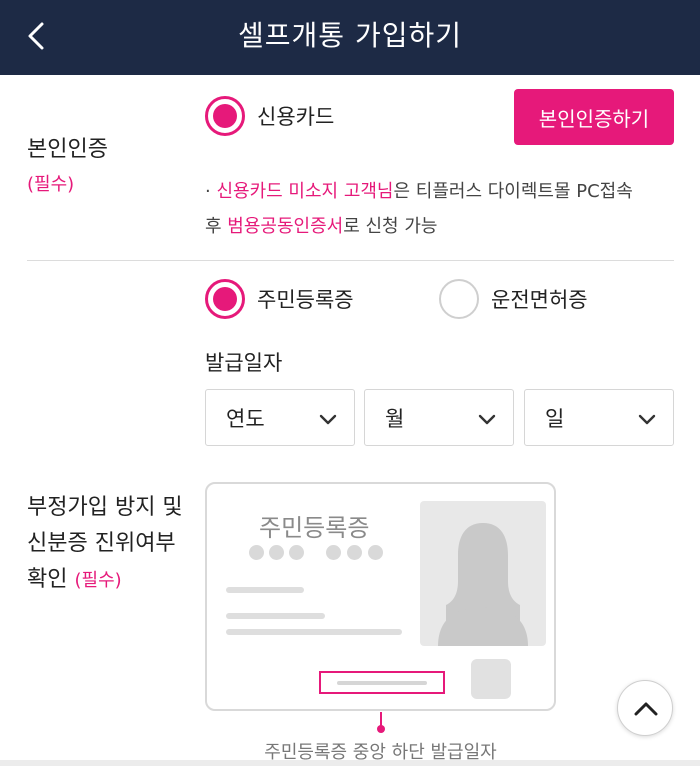 This screenshot has width=700, height=766. What do you see at coordinates (381, 729) in the screenshot?
I see `highlight-leader-dot` at bounding box center [381, 729].